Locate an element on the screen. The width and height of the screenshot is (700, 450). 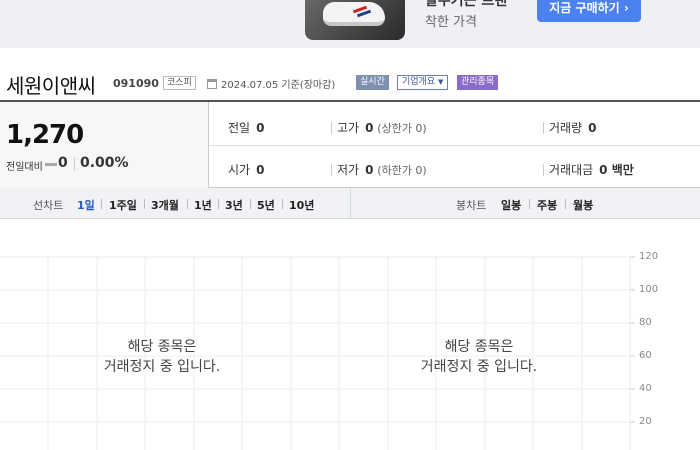
prev-close-value: 0 is located at coordinates (260, 128).